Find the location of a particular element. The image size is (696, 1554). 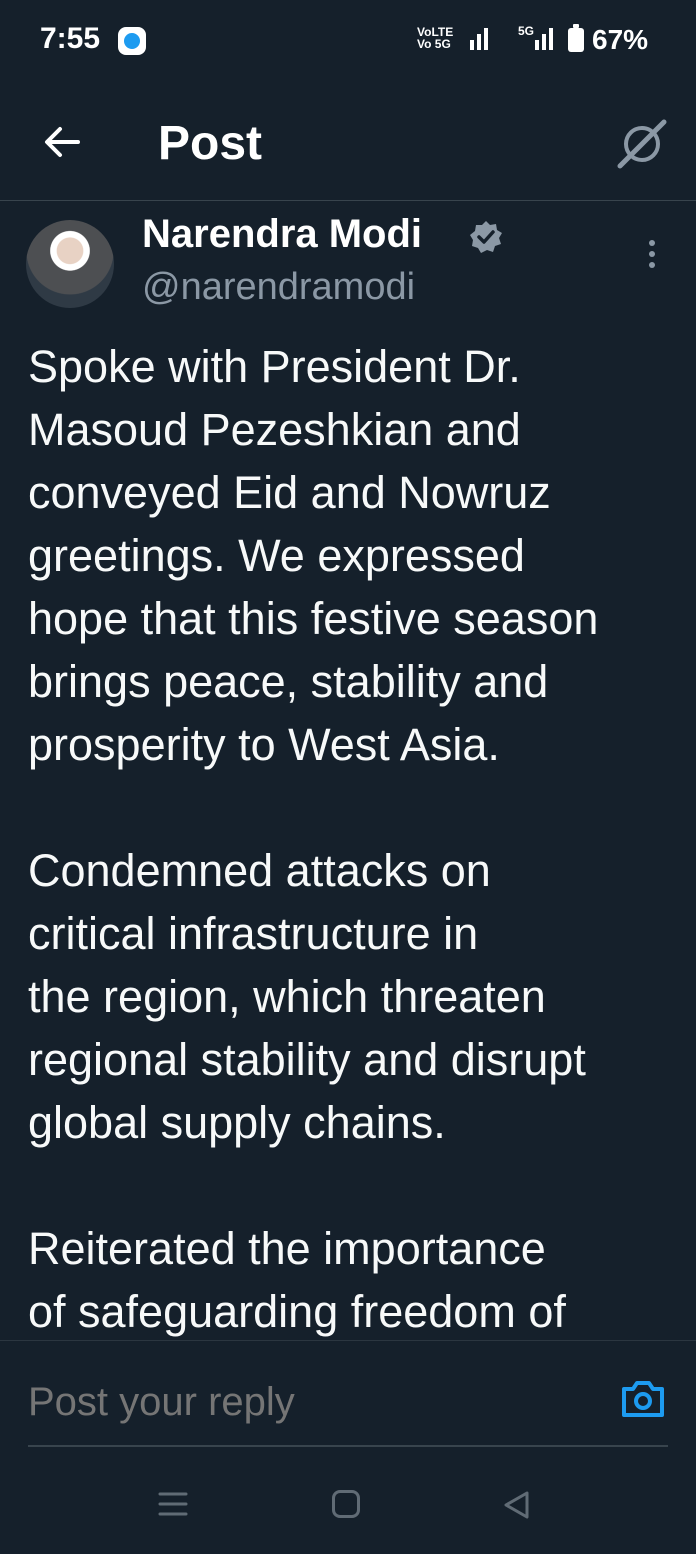

reply-underline is located at coordinates (348, 1446).